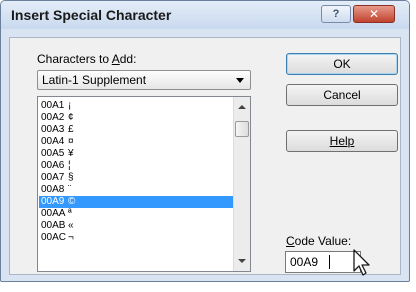  I want to click on char-glyph: ¦, so click(69, 165).